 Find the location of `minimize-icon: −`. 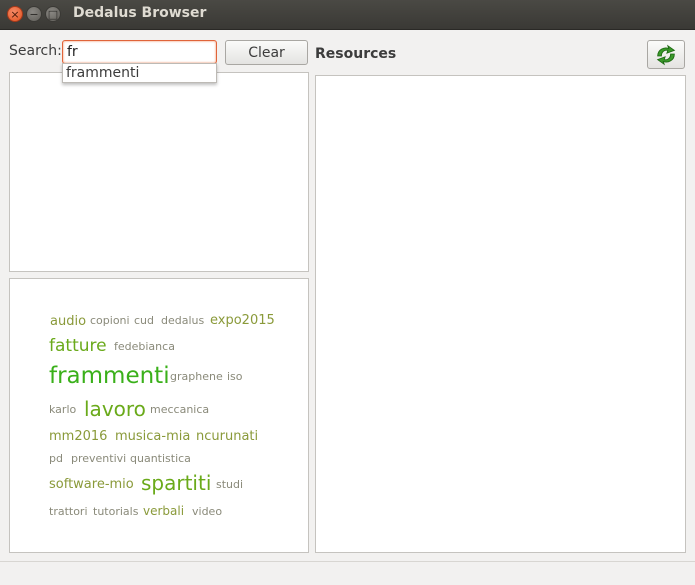

minimize-icon: − is located at coordinates (34, 14).